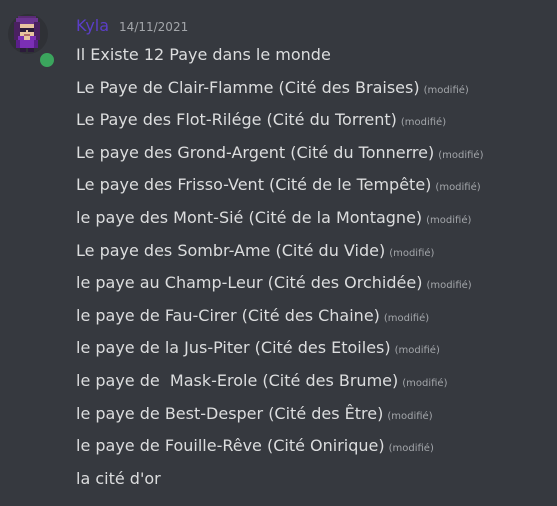  I want to click on message-line-text: le paye de Fau-Cirer (Cité des Chaine), so click(228, 315).